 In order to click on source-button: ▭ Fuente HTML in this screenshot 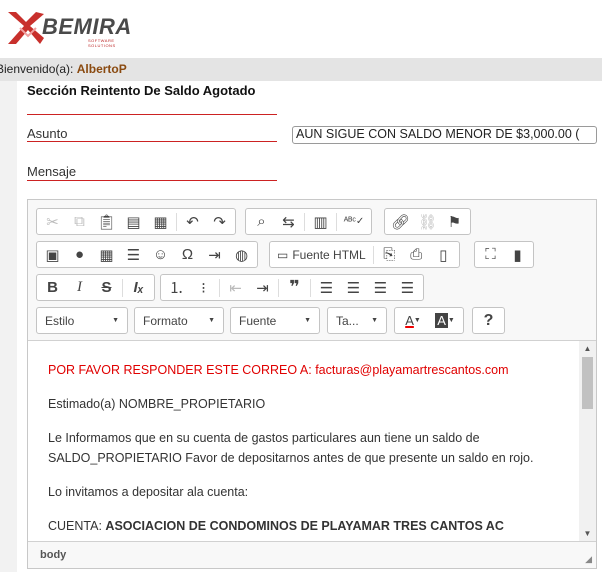, I will do `click(321, 255)`.